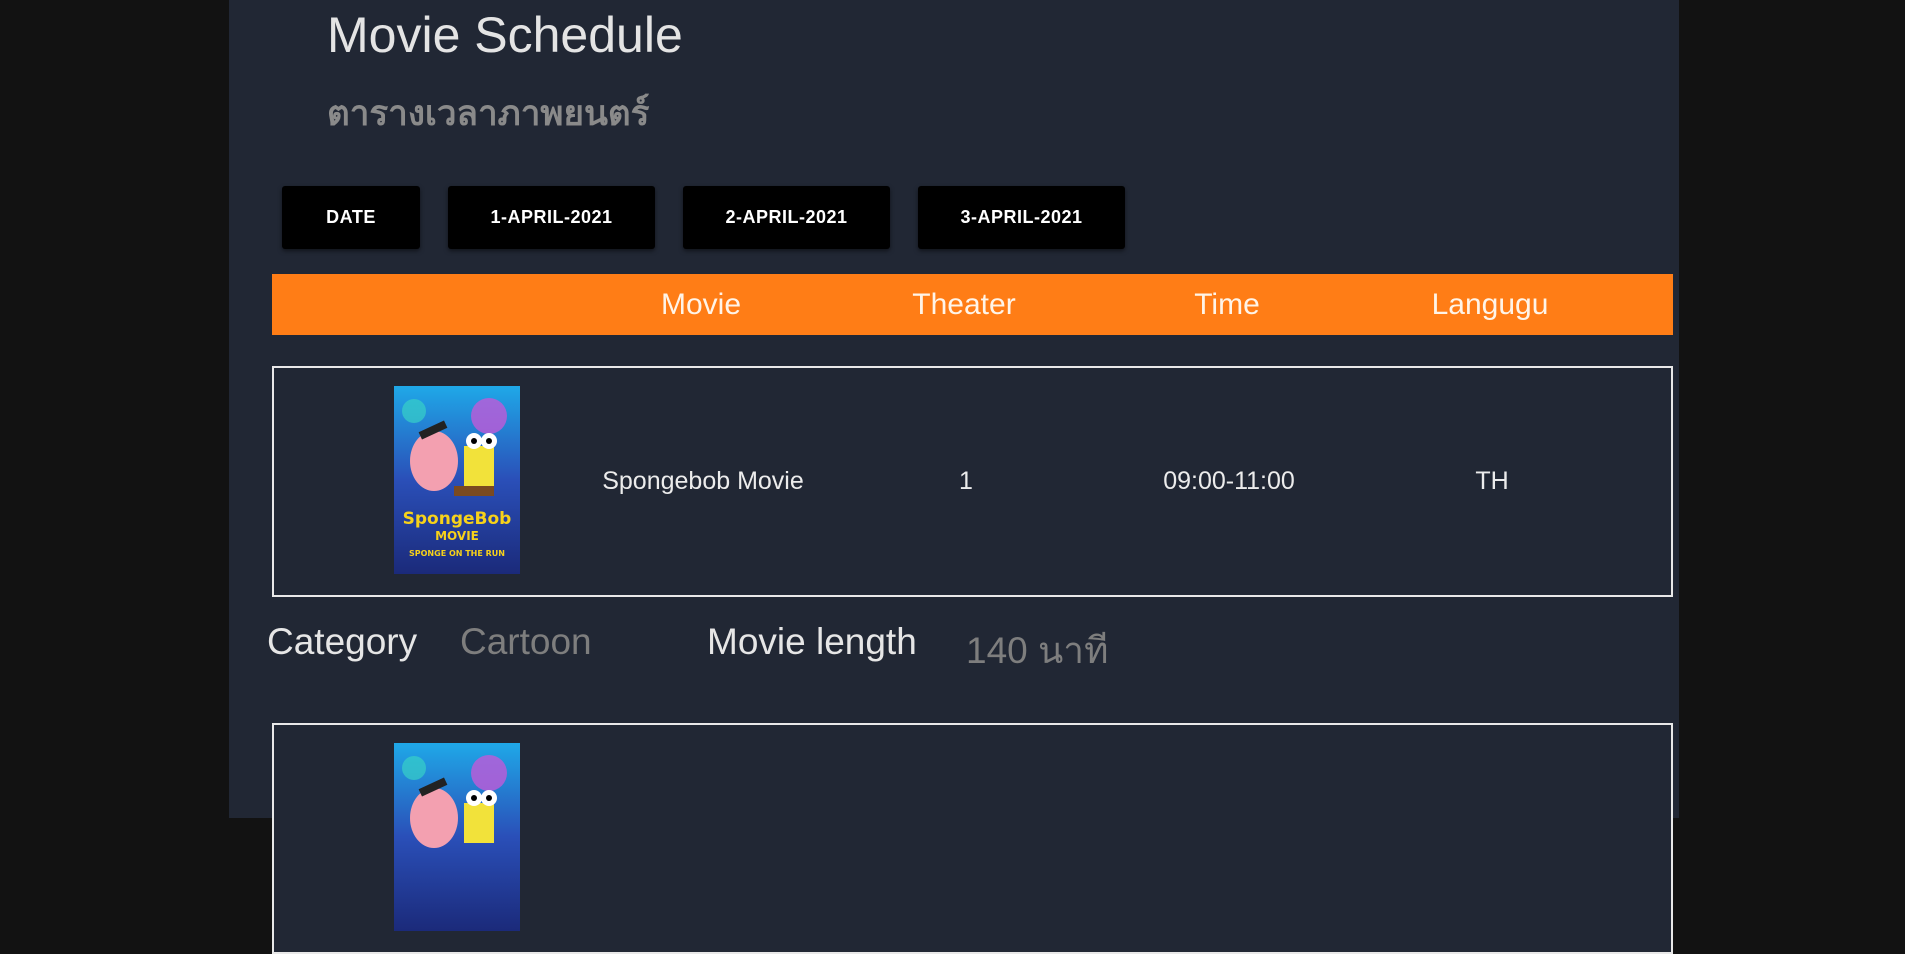 This screenshot has width=1905, height=954. Describe the element at coordinates (351, 217) in the screenshot. I see `date-label-button: DATE` at that location.